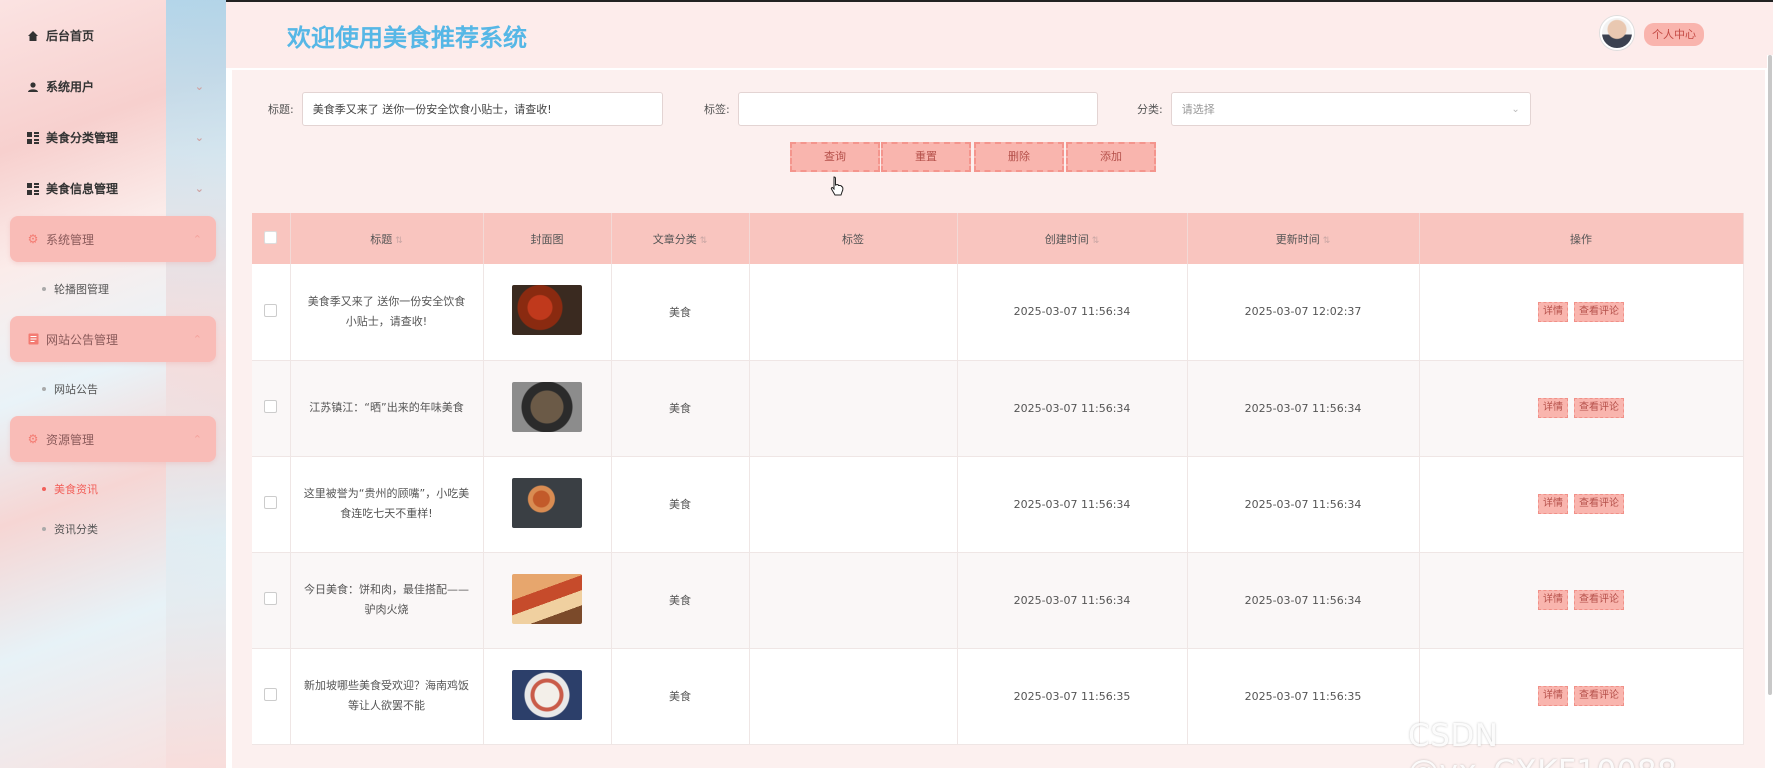  I want to click on home-icon, so click(33, 36).